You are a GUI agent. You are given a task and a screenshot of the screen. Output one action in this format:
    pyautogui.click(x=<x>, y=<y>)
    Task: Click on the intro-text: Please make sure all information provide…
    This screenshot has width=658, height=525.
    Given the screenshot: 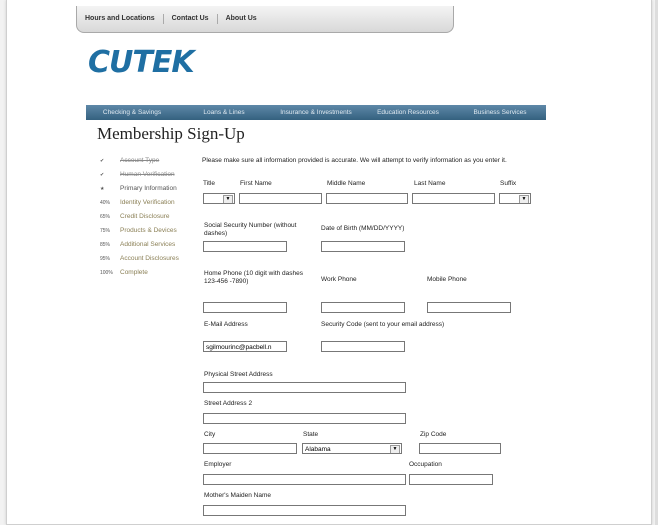 What is the action you would take?
    pyautogui.click(x=354, y=160)
    